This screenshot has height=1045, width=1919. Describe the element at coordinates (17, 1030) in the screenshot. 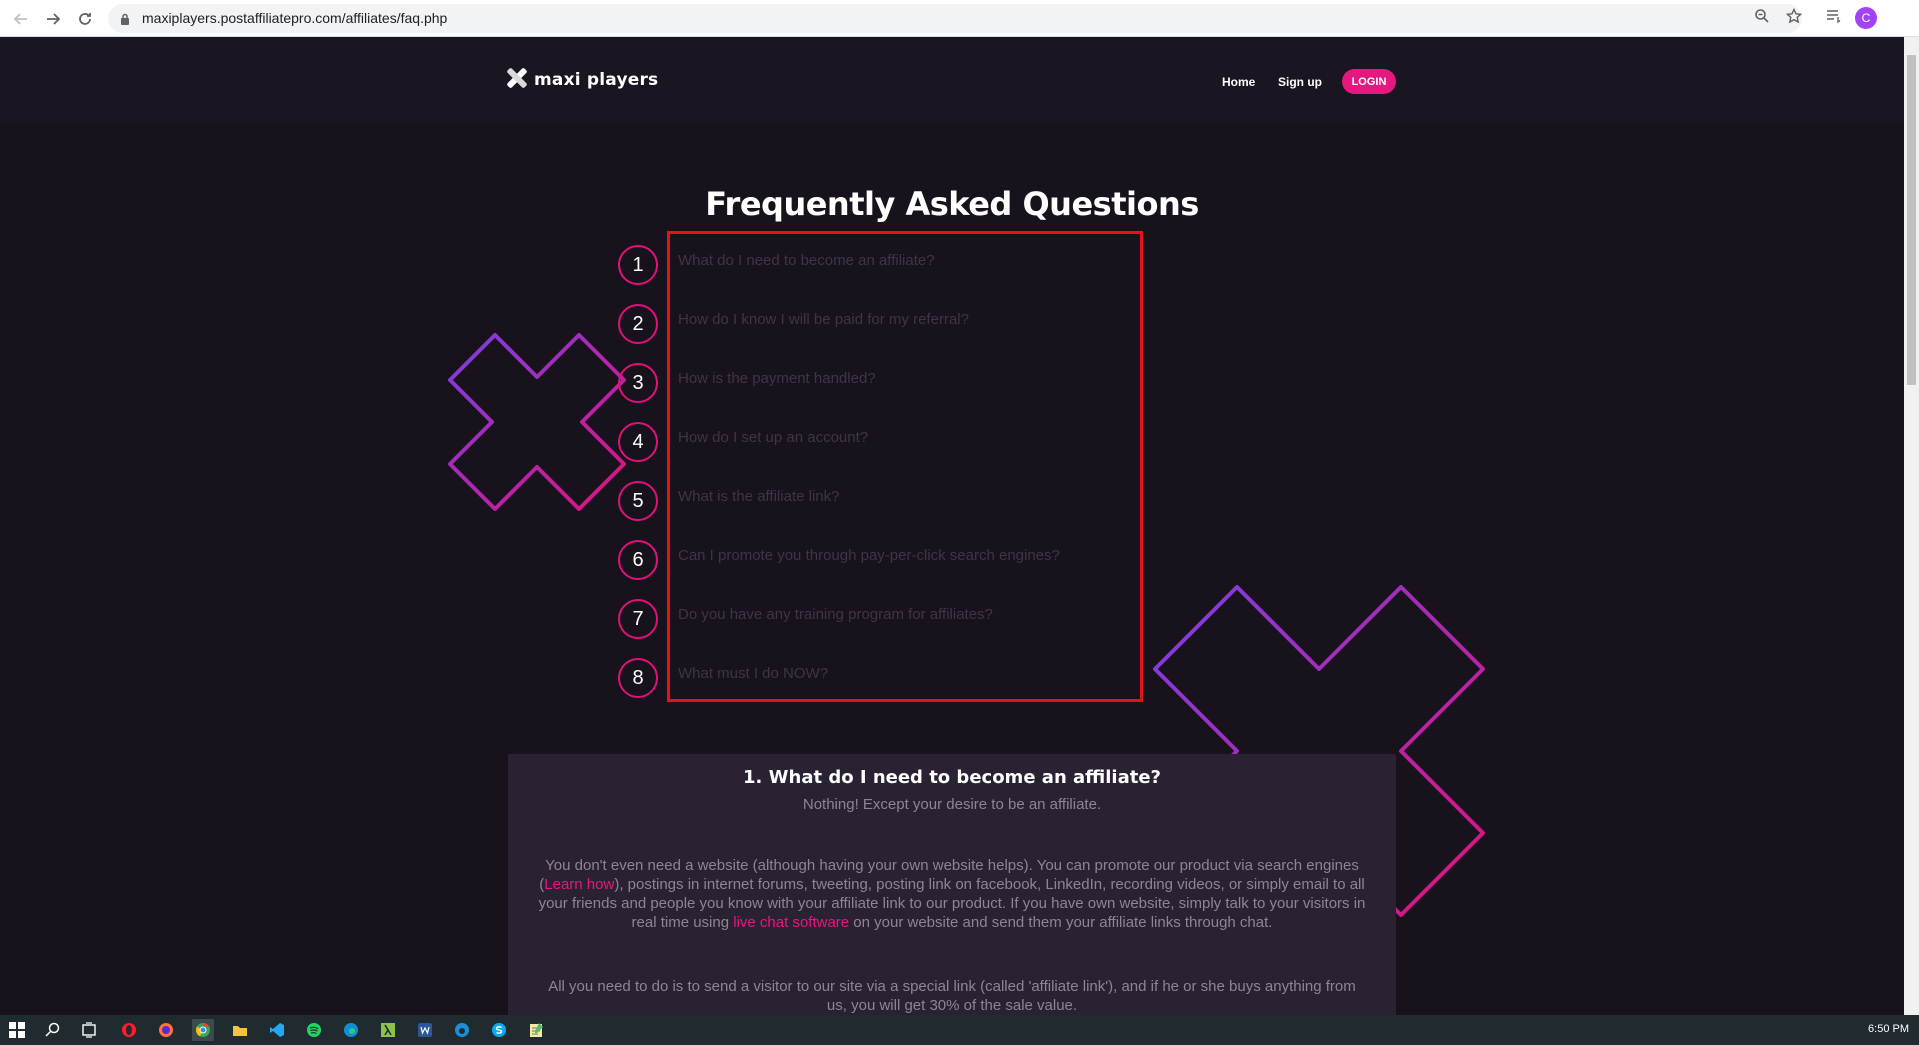

I see `windows-start-icon` at that location.